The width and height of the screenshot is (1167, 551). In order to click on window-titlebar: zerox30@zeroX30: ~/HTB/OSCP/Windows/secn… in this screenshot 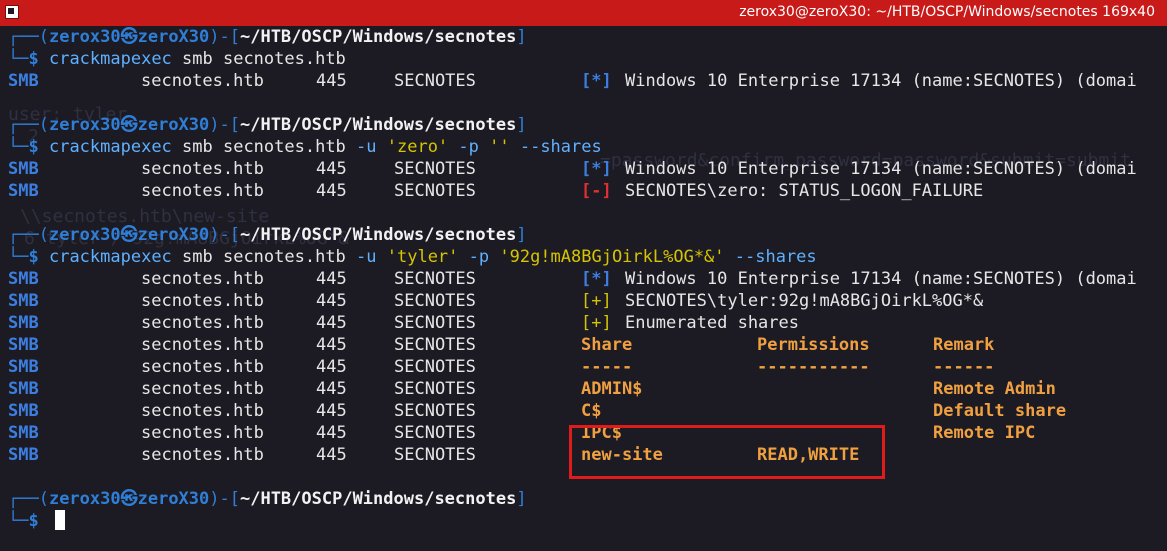, I will do `click(583, 13)`.